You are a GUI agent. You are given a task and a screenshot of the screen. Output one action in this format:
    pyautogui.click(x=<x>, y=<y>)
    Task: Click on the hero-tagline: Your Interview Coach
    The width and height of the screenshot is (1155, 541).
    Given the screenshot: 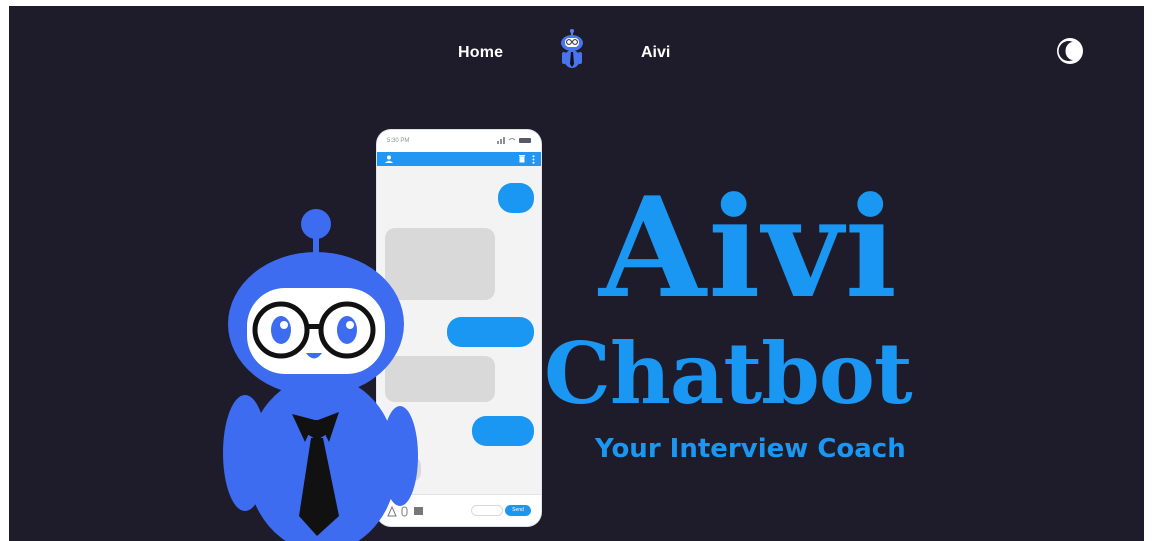 What is the action you would take?
    pyautogui.click(x=750, y=449)
    